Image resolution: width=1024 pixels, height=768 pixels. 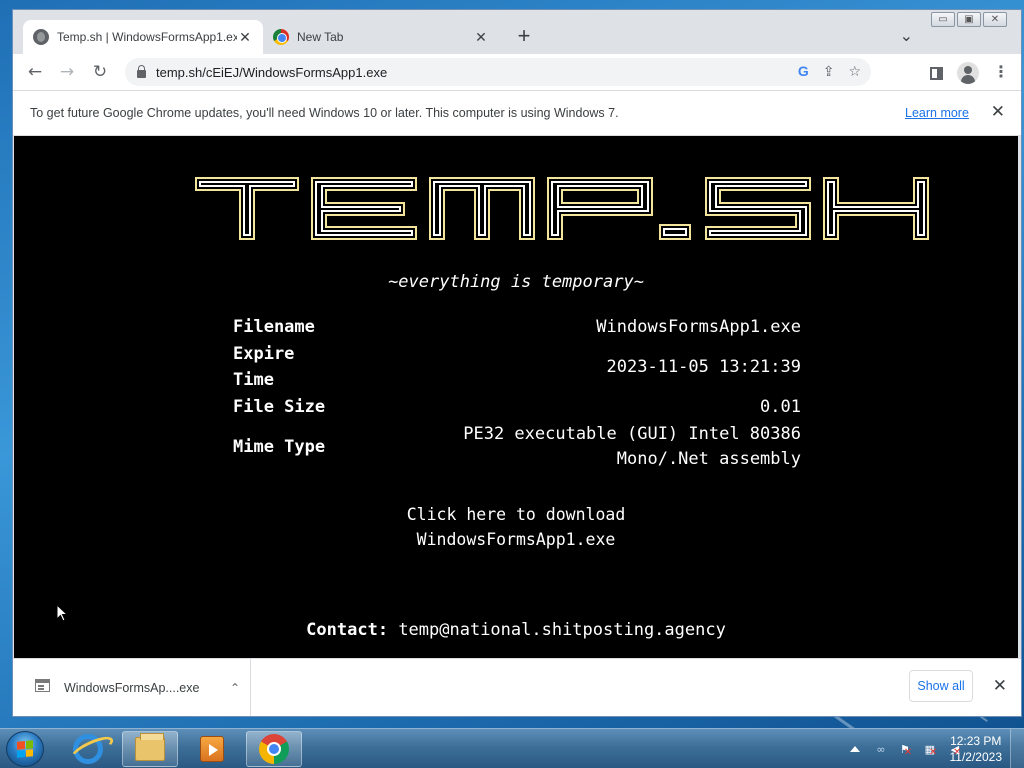 What do you see at coordinates (976, 757) in the screenshot?
I see `clock-date: 11/2/2023` at bounding box center [976, 757].